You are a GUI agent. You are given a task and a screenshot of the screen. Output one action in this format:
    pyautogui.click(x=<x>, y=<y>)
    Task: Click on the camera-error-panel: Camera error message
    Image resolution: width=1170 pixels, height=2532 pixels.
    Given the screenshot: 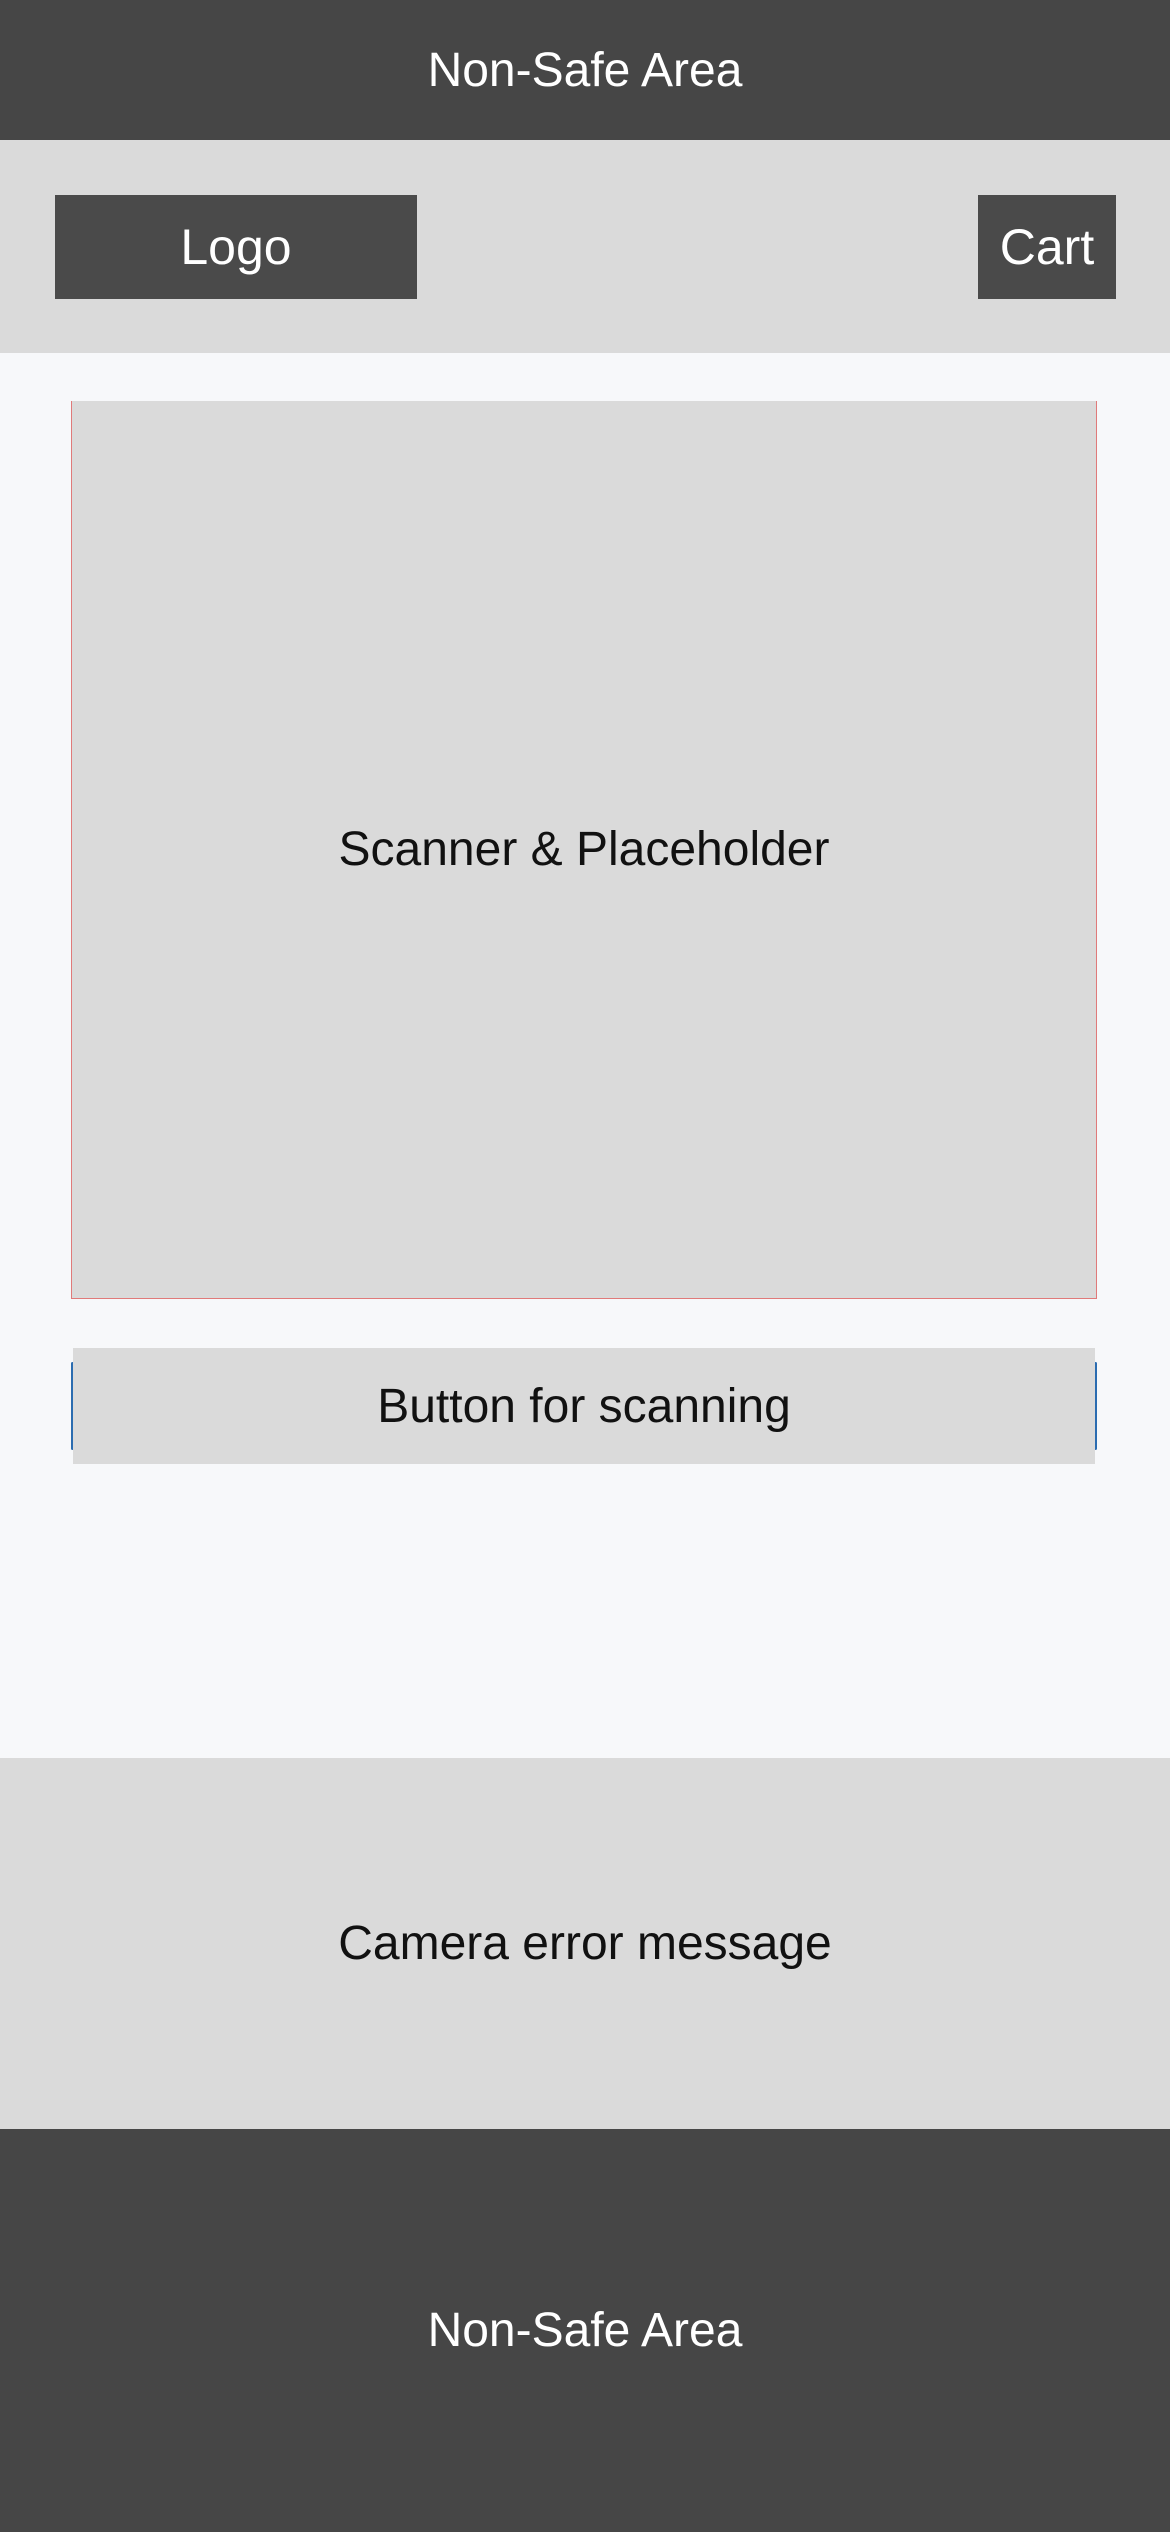 What is the action you would take?
    pyautogui.click(x=585, y=1943)
    